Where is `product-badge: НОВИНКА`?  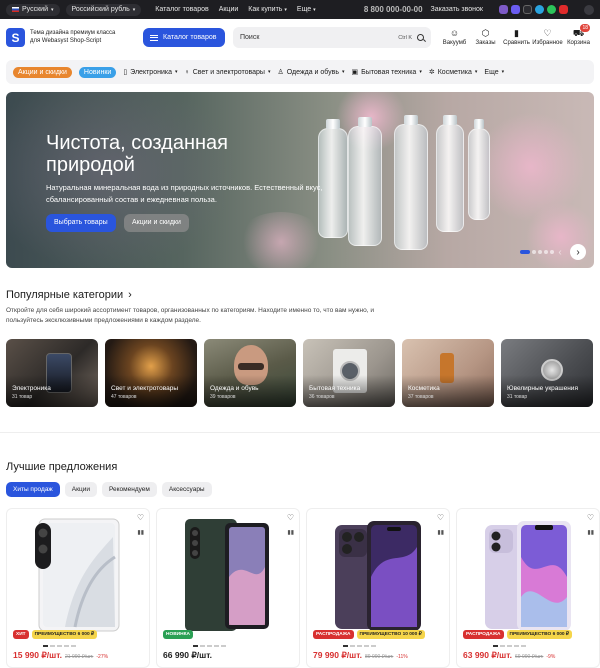 product-badge: НОВИНКА is located at coordinates (178, 634).